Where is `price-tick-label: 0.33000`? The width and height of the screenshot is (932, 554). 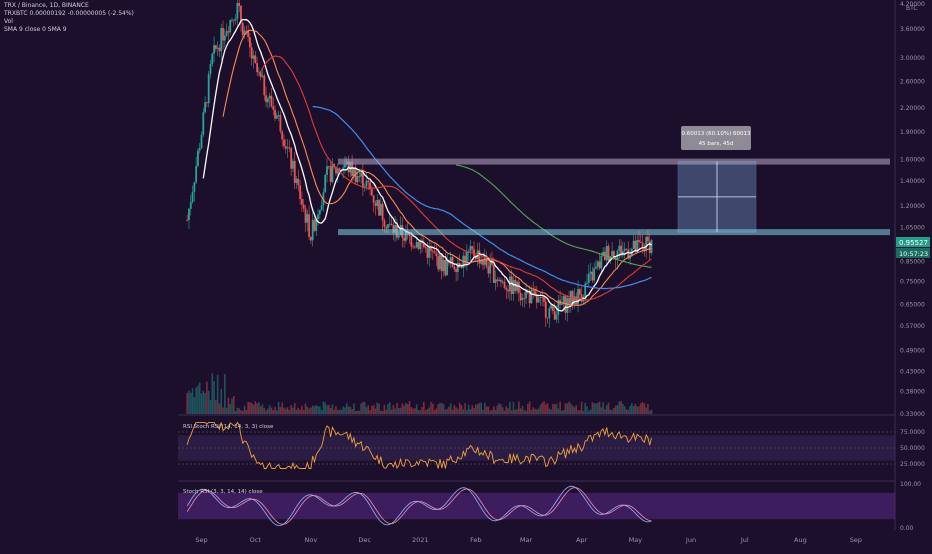 price-tick-label: 0.33000 is located at coordinates (912, 414).